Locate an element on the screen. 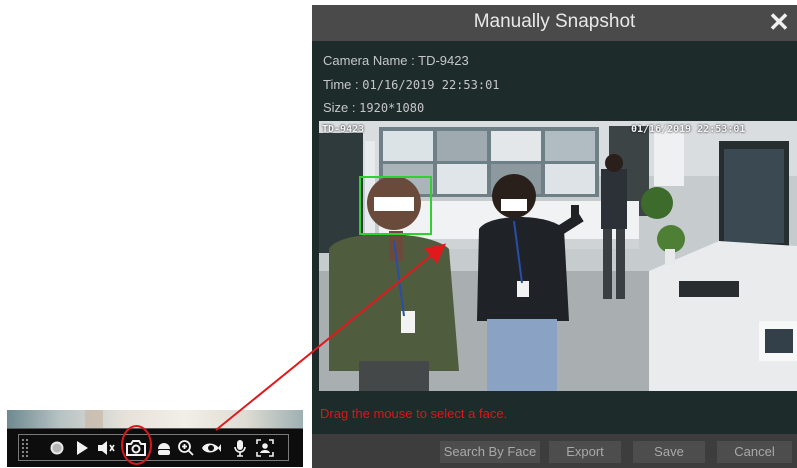  time-label: Time : is located at coordinates (341, 84).